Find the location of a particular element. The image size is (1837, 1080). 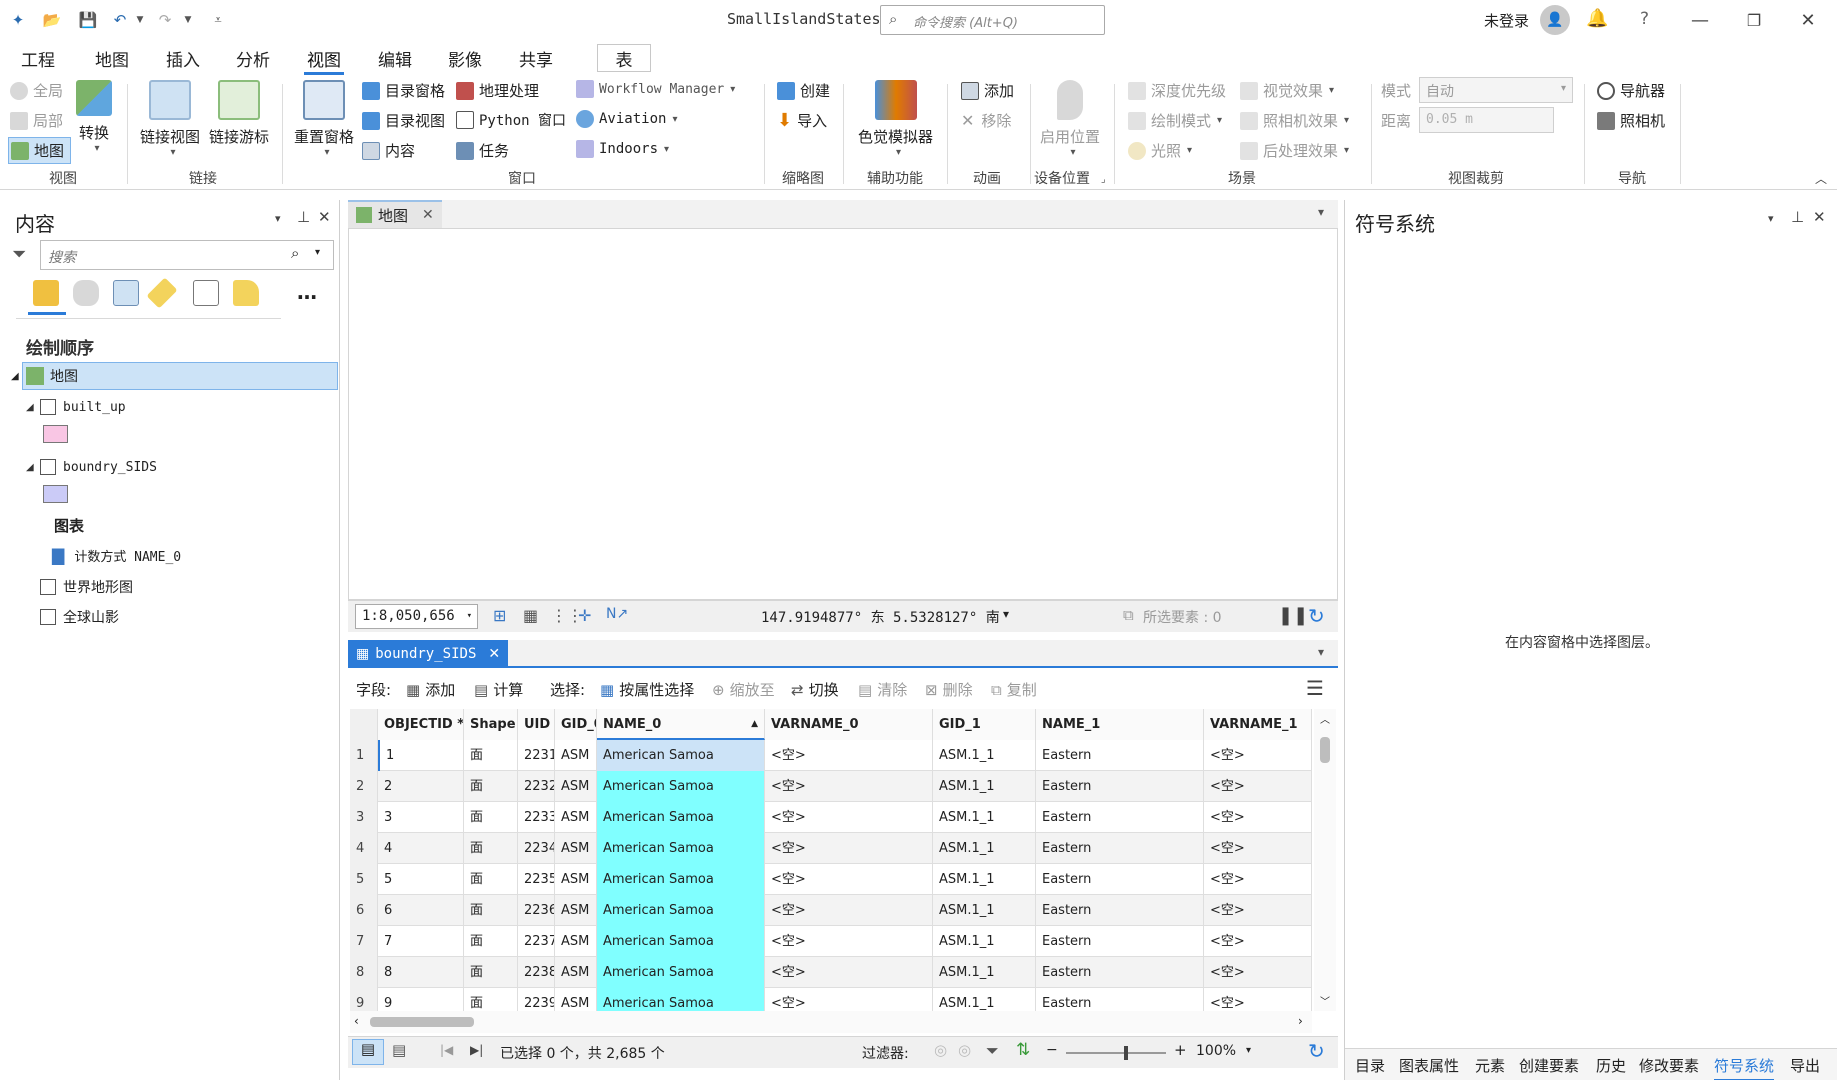

tab-chart-properties: 图表属性 is located at coordinates (1429, 1065).